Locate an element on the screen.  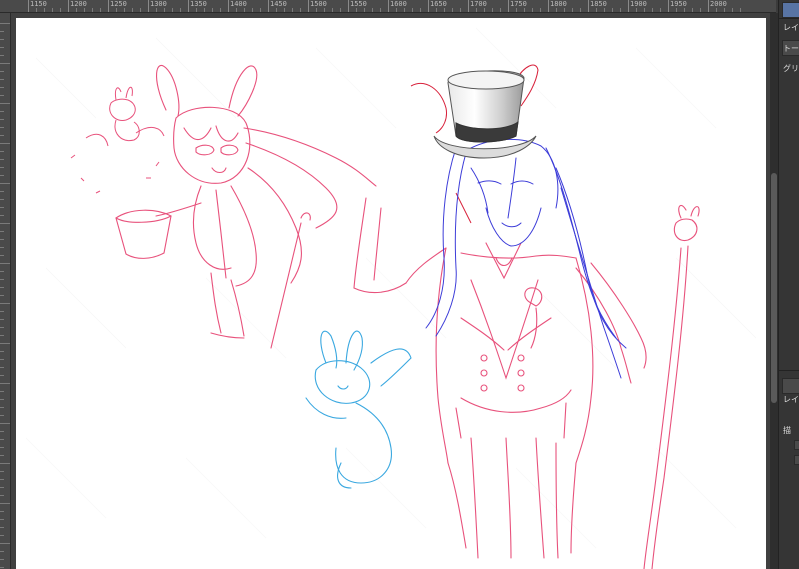
right-side-panel: レイ トー グリ レイ 描 is located at coordinates (788, 284).